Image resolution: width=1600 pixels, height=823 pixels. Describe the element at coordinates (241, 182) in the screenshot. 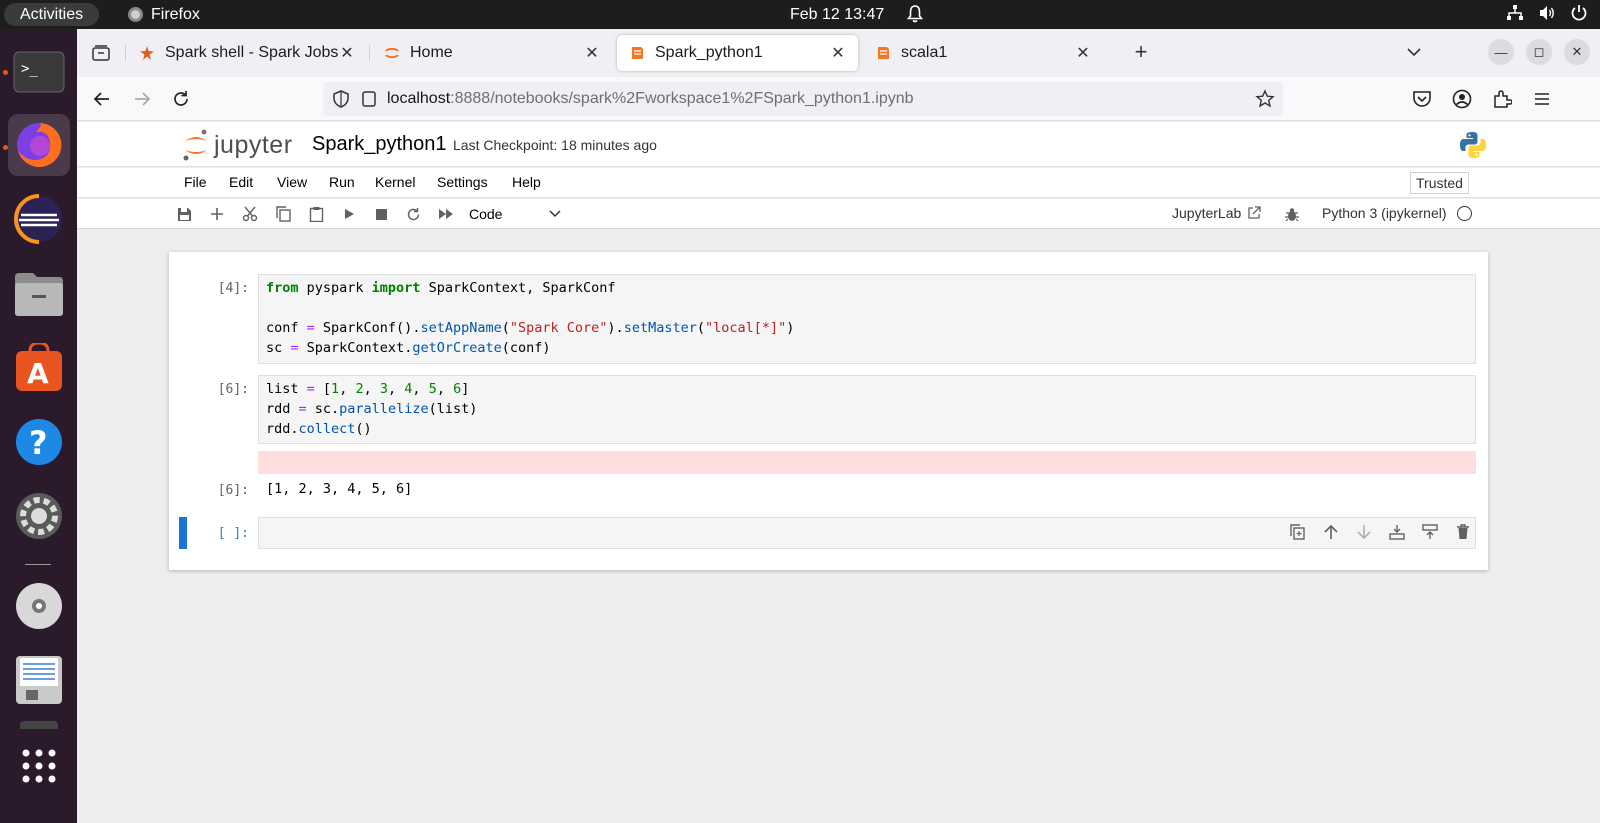

I see `menu-edit: Edit` at that location.